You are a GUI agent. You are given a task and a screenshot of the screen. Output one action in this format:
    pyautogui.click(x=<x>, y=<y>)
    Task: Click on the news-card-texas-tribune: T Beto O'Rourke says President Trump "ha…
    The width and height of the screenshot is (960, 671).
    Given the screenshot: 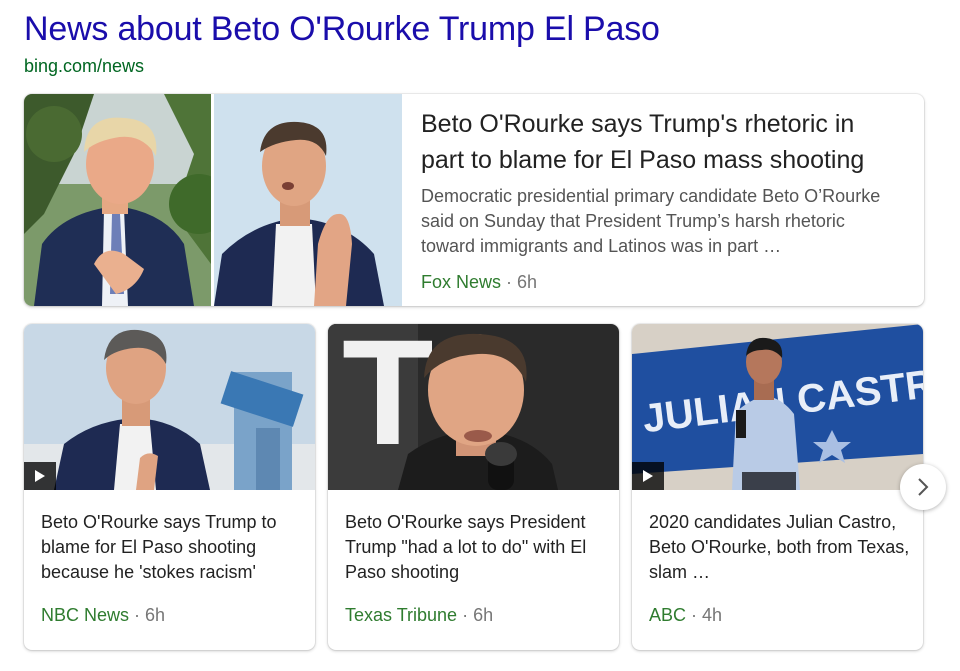 What is the action you would take?
    pyautogui.click(x=473, y=487)
    